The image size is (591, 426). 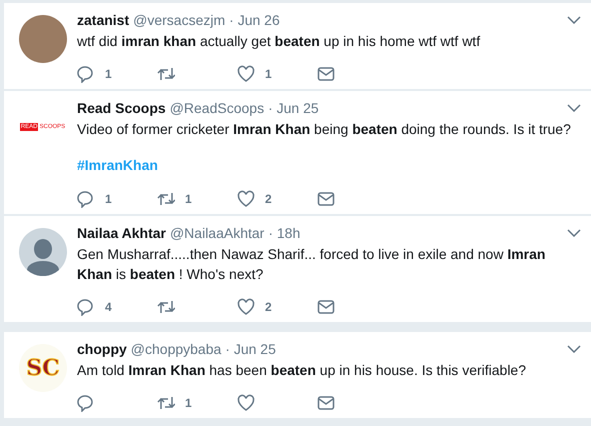 What do you see at coordinates (117, 165) in the screenshot?
I see `hashtag-link: #ImranKhan` at bounding box center [117, 165].